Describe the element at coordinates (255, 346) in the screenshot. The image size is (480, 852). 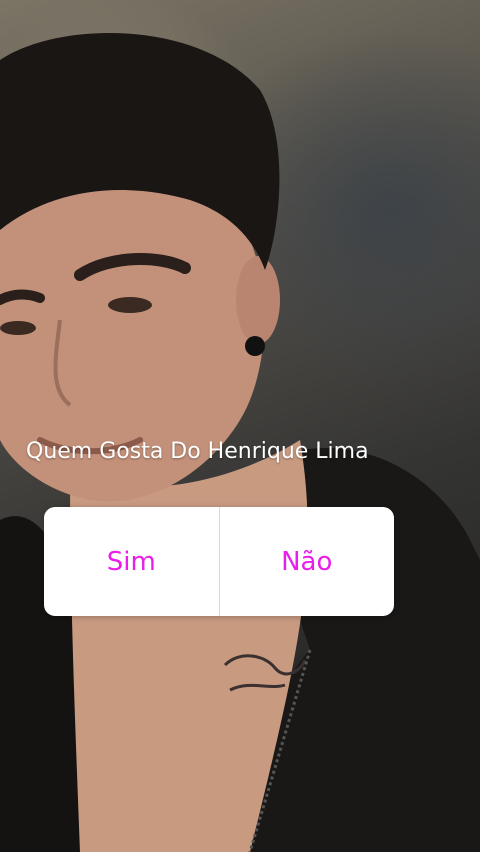
I see `ear-plug` at that location.